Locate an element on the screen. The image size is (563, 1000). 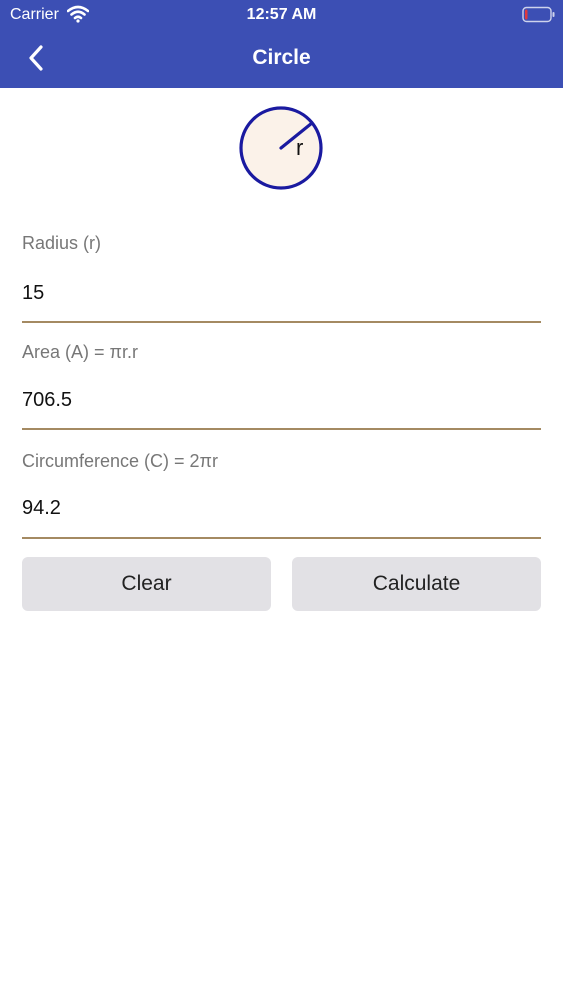
circumference-input is located at coordinates (281, 508).